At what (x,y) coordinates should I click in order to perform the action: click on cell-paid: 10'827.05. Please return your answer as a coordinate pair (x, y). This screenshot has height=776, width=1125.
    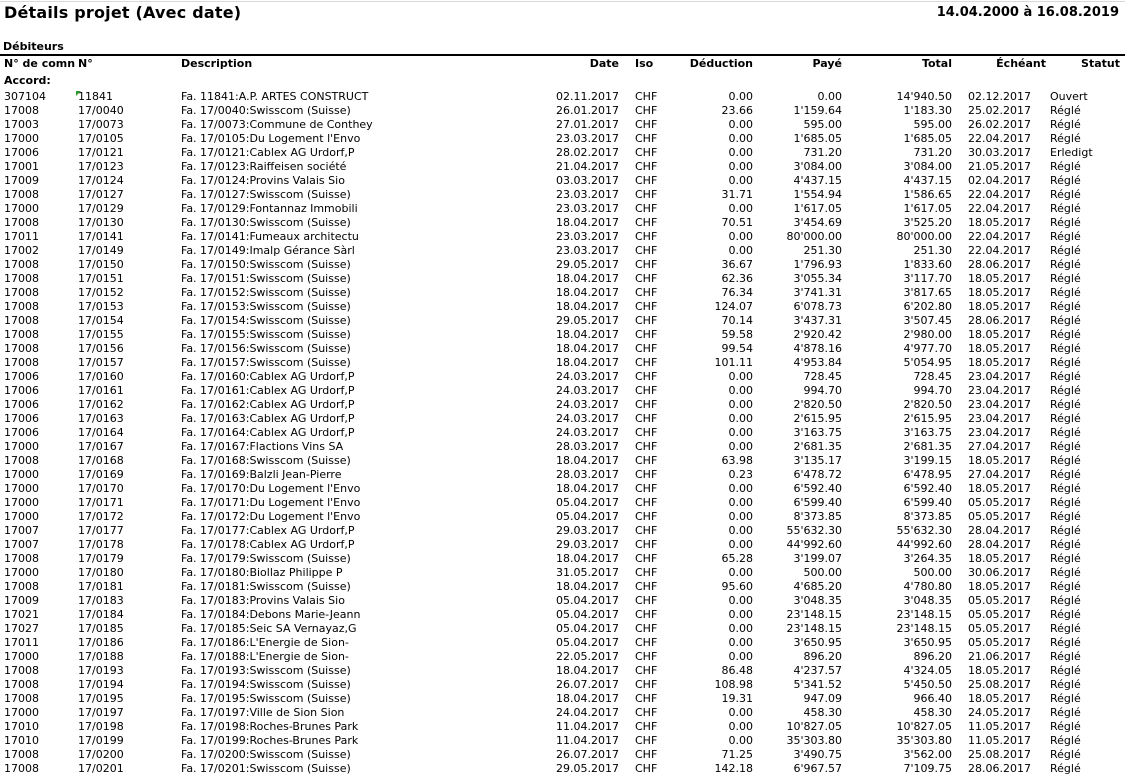
    Looking at the image, I should click on (814, 726).